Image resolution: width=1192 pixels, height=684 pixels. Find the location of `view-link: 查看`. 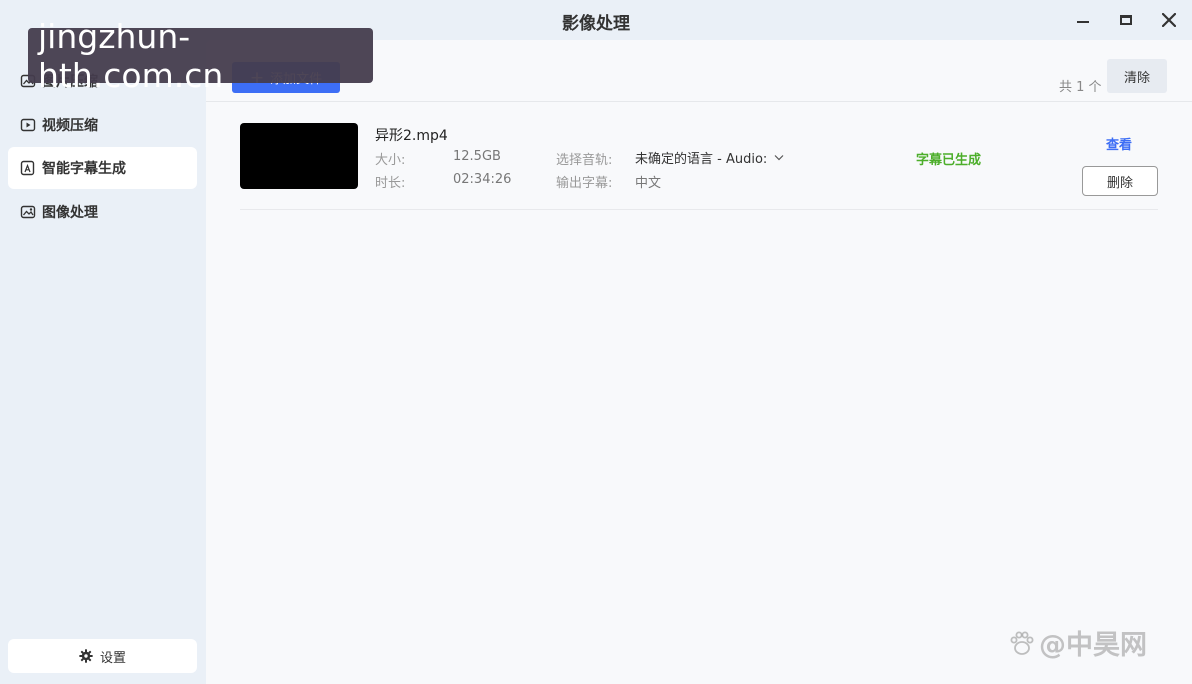

view-link: 查看 is located at coordinates (1119, 143).